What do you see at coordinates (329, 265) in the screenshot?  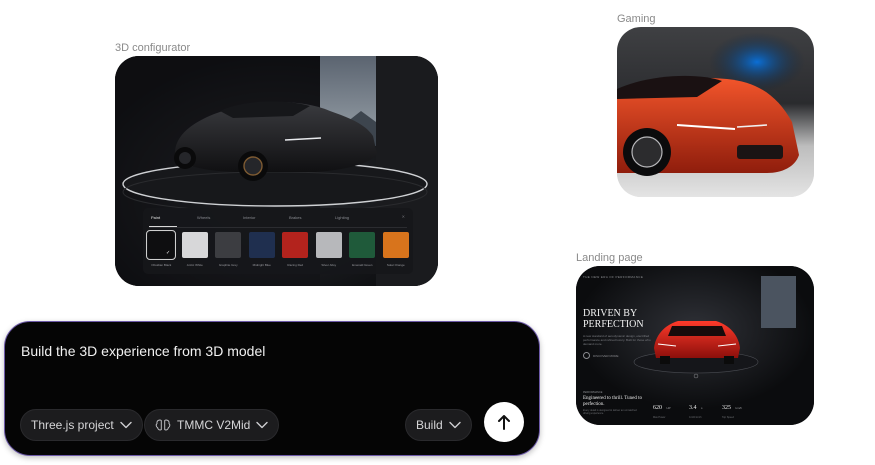 I see `swatch-label: Silver Alloy` at bounding box center [329, 265].